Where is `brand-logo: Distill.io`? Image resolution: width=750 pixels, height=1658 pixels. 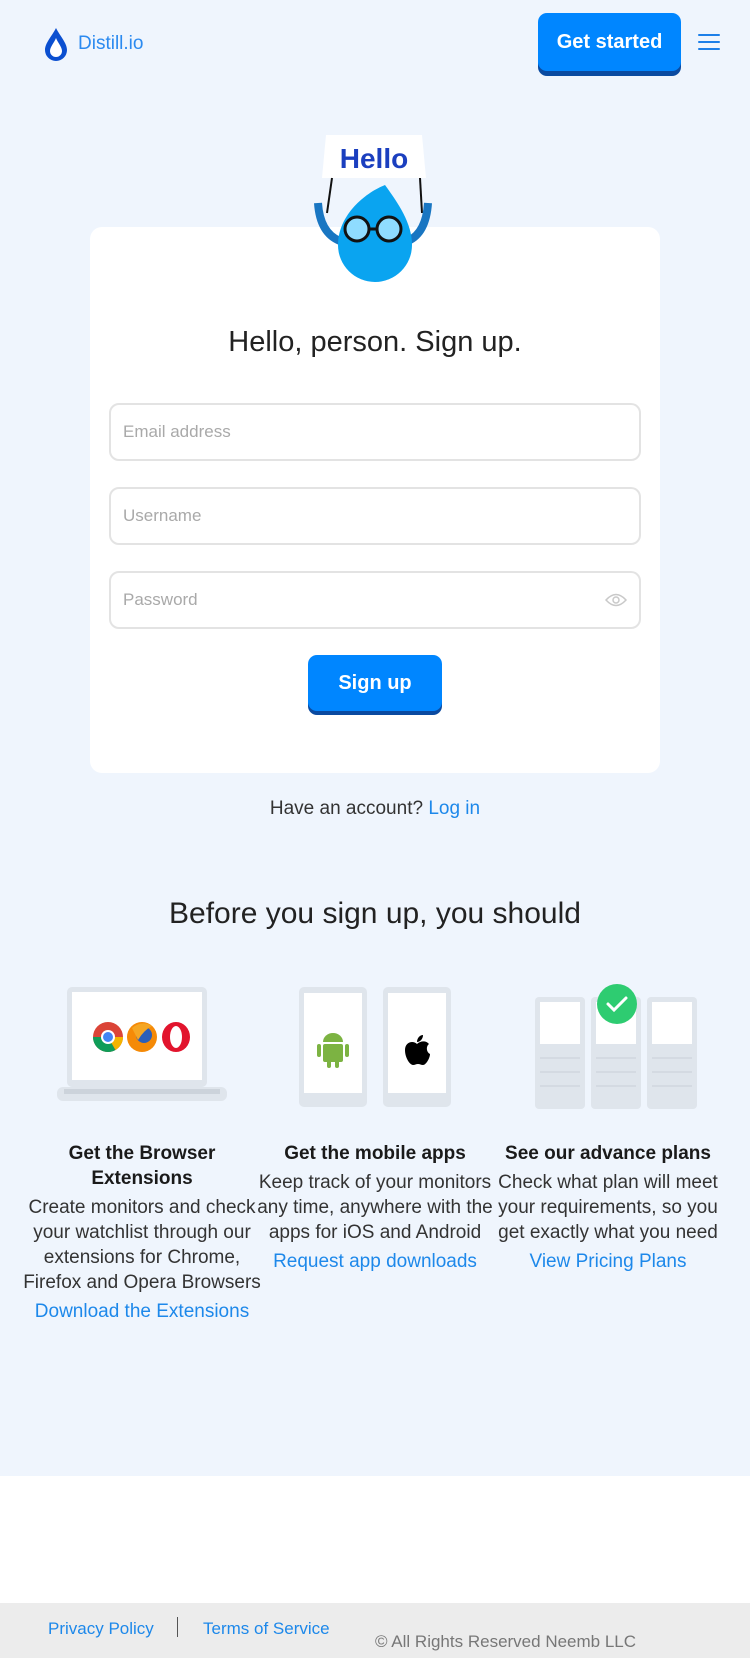 brand-logo: Distill.io is located at coordinates (92, 44).